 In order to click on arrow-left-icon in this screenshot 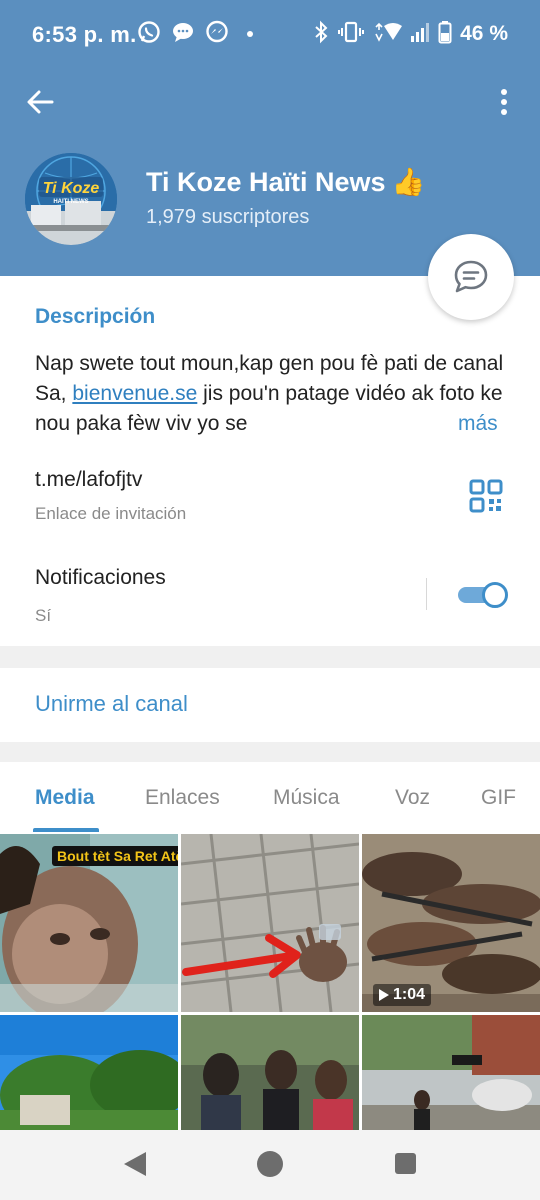, I will do `click(40, 102)`.